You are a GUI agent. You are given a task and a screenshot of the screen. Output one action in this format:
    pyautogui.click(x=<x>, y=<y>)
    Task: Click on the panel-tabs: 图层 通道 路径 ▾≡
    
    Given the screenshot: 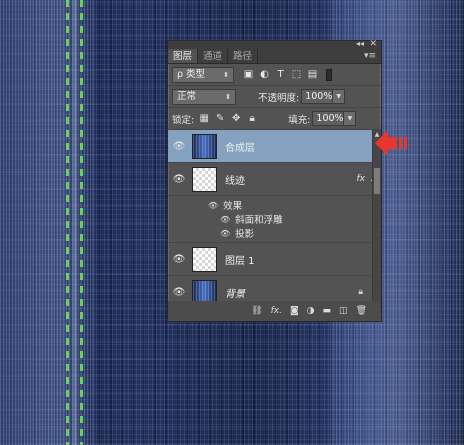 What is the action you would take?
    pyautogui.click(x=274, y=56)
    